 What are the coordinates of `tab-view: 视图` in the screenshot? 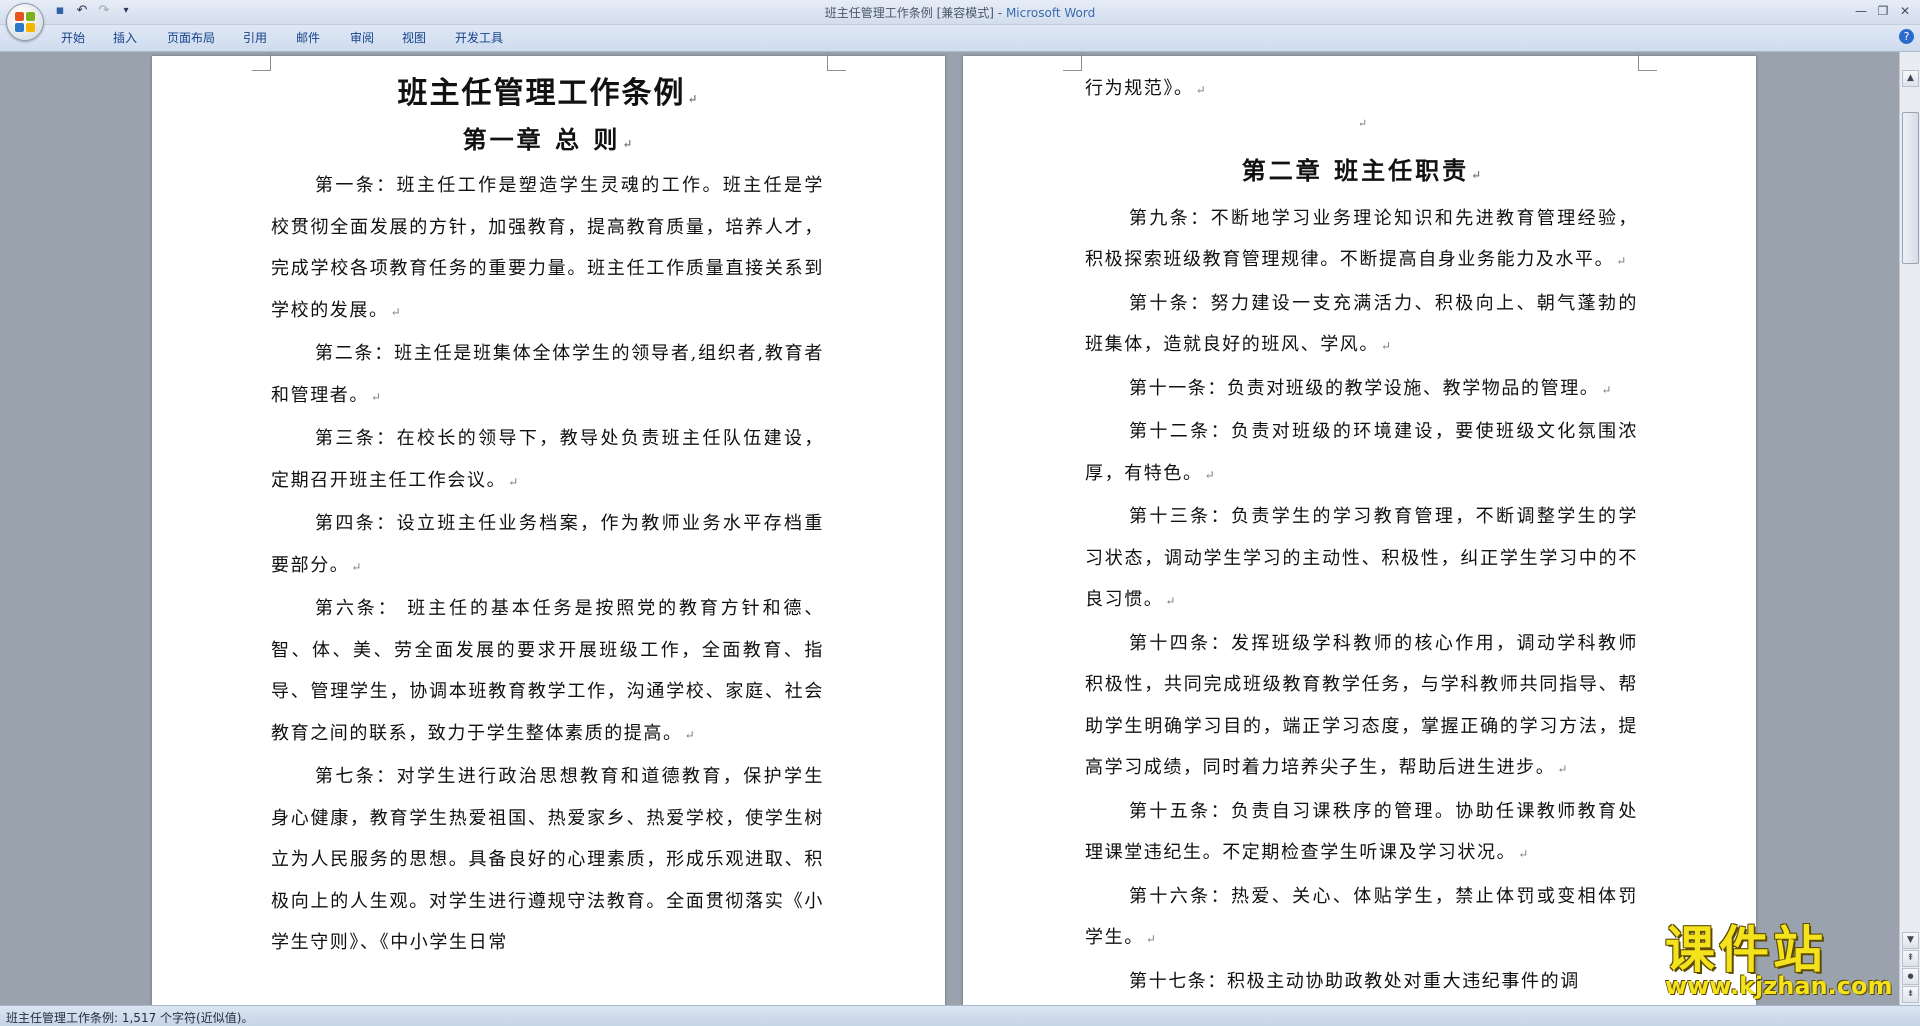 It's located at (414, 37).